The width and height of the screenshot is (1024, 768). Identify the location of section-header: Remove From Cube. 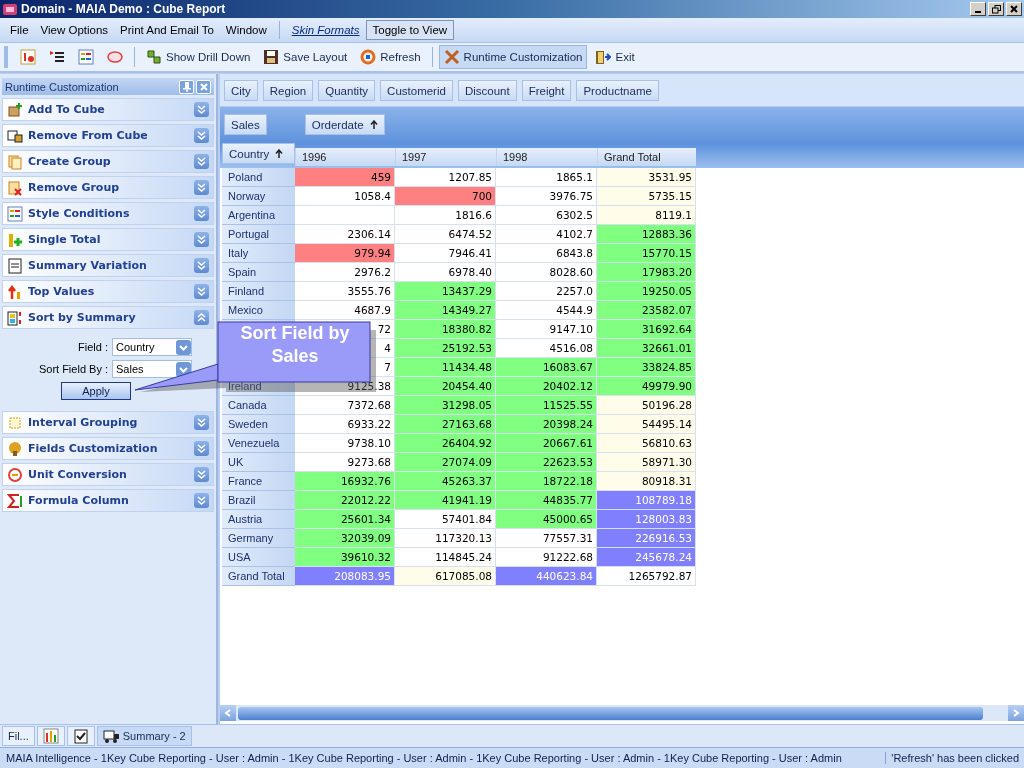
(108, 135).